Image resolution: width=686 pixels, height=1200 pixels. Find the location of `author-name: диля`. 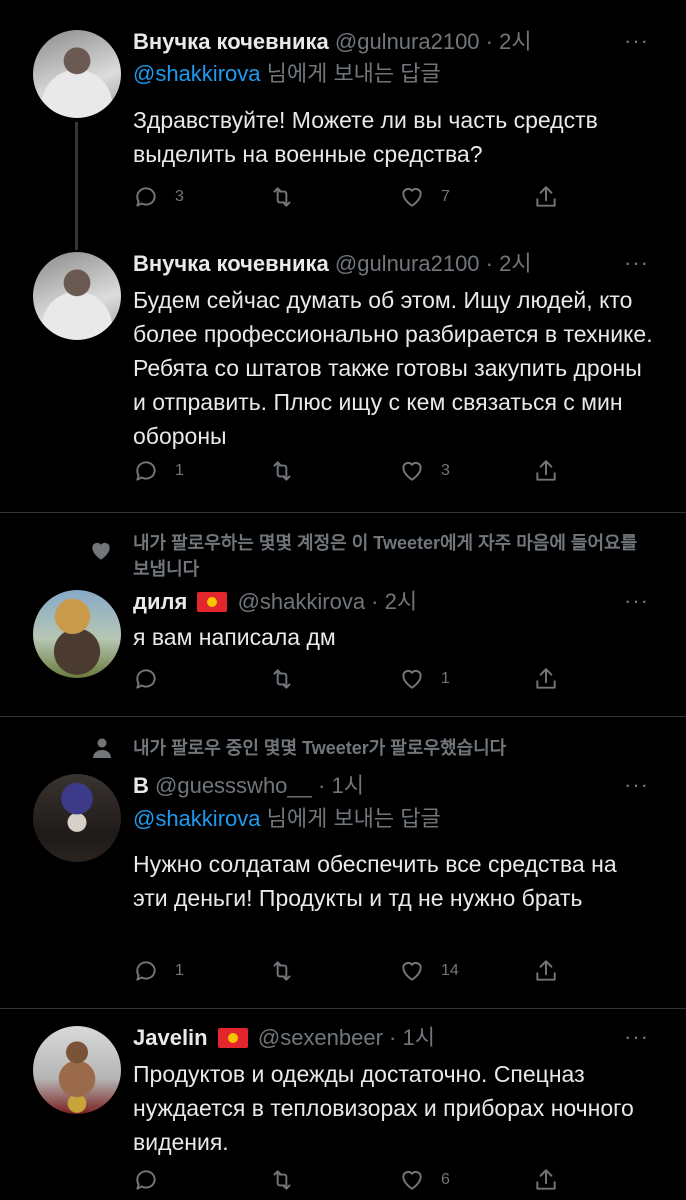

author-name: диля is located at coordinates (160, 601).